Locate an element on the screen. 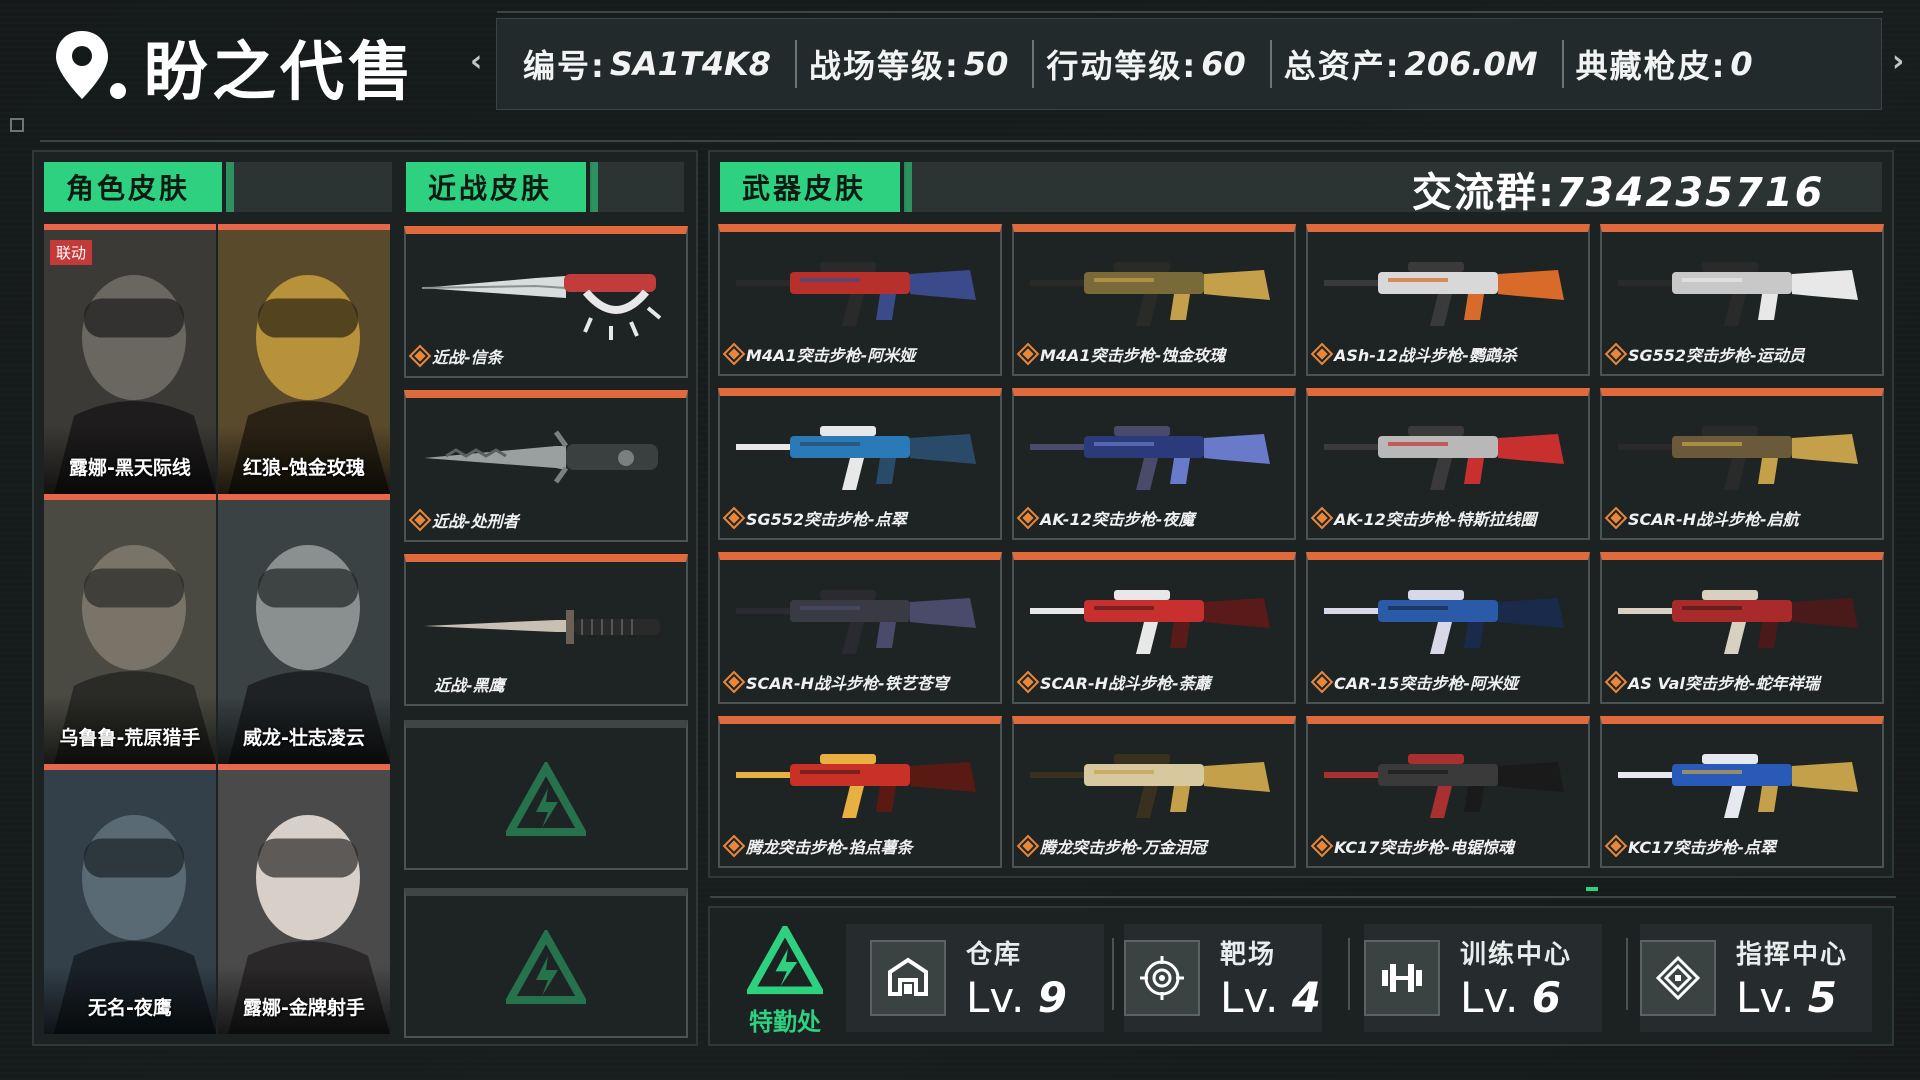 Image resolution: width=1920 pixels, height=1080 pixels. tab-character-skins: 角色皮肤 is located at coordinates (139, 187).